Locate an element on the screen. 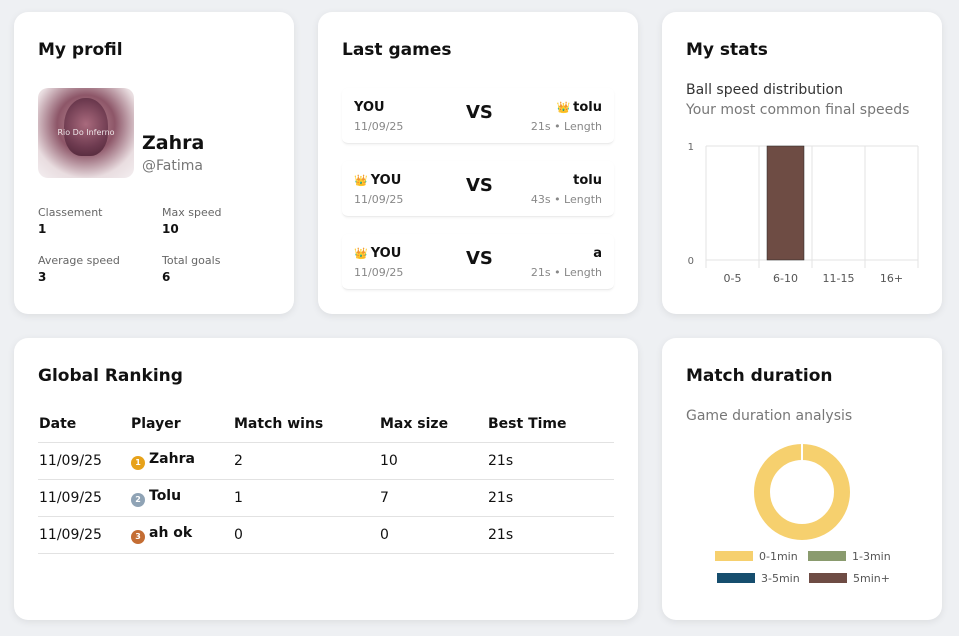  player-name: Tolu is located at coordinates (165, 496).